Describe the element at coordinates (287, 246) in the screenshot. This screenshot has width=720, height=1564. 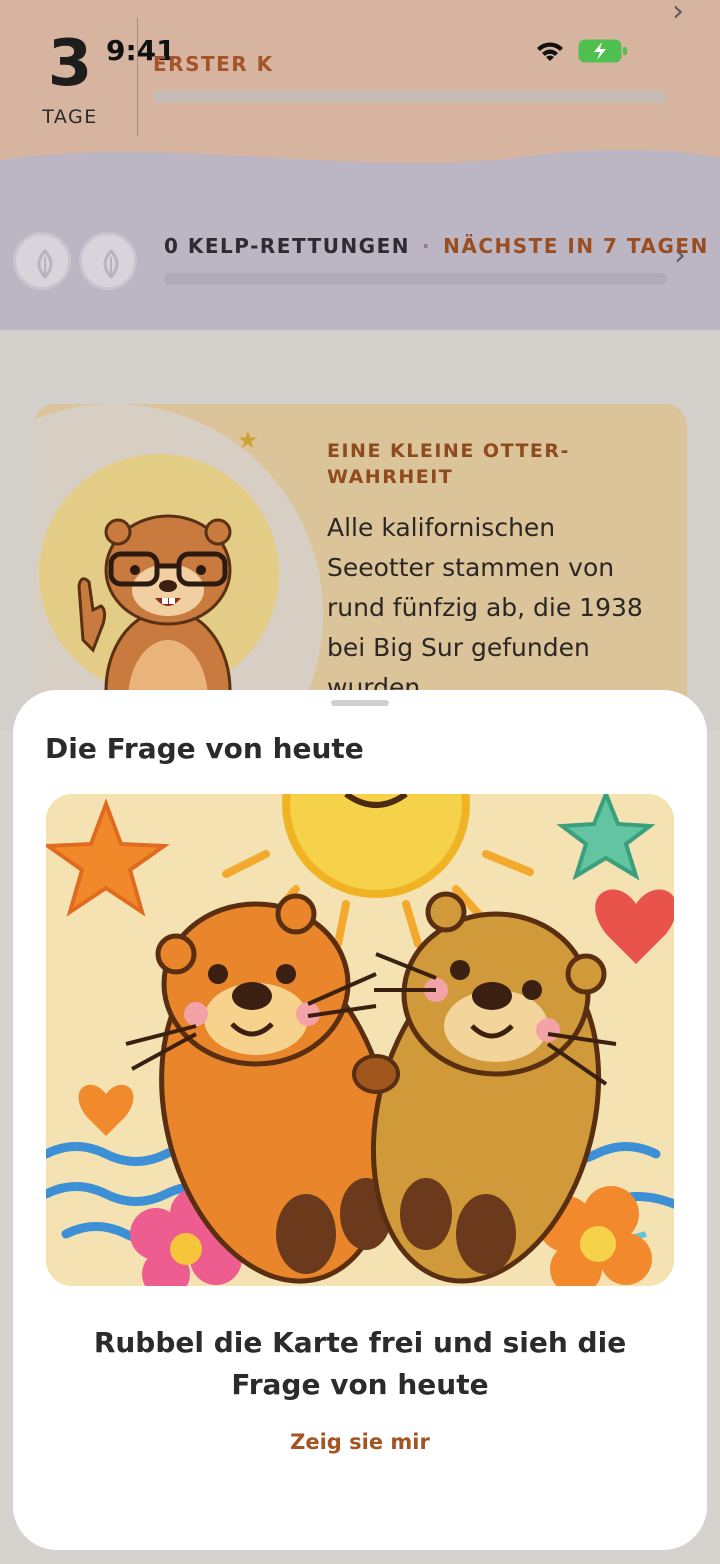
I see `kelp-count-label: 0 KELP-RETTUNGEN` at that location.